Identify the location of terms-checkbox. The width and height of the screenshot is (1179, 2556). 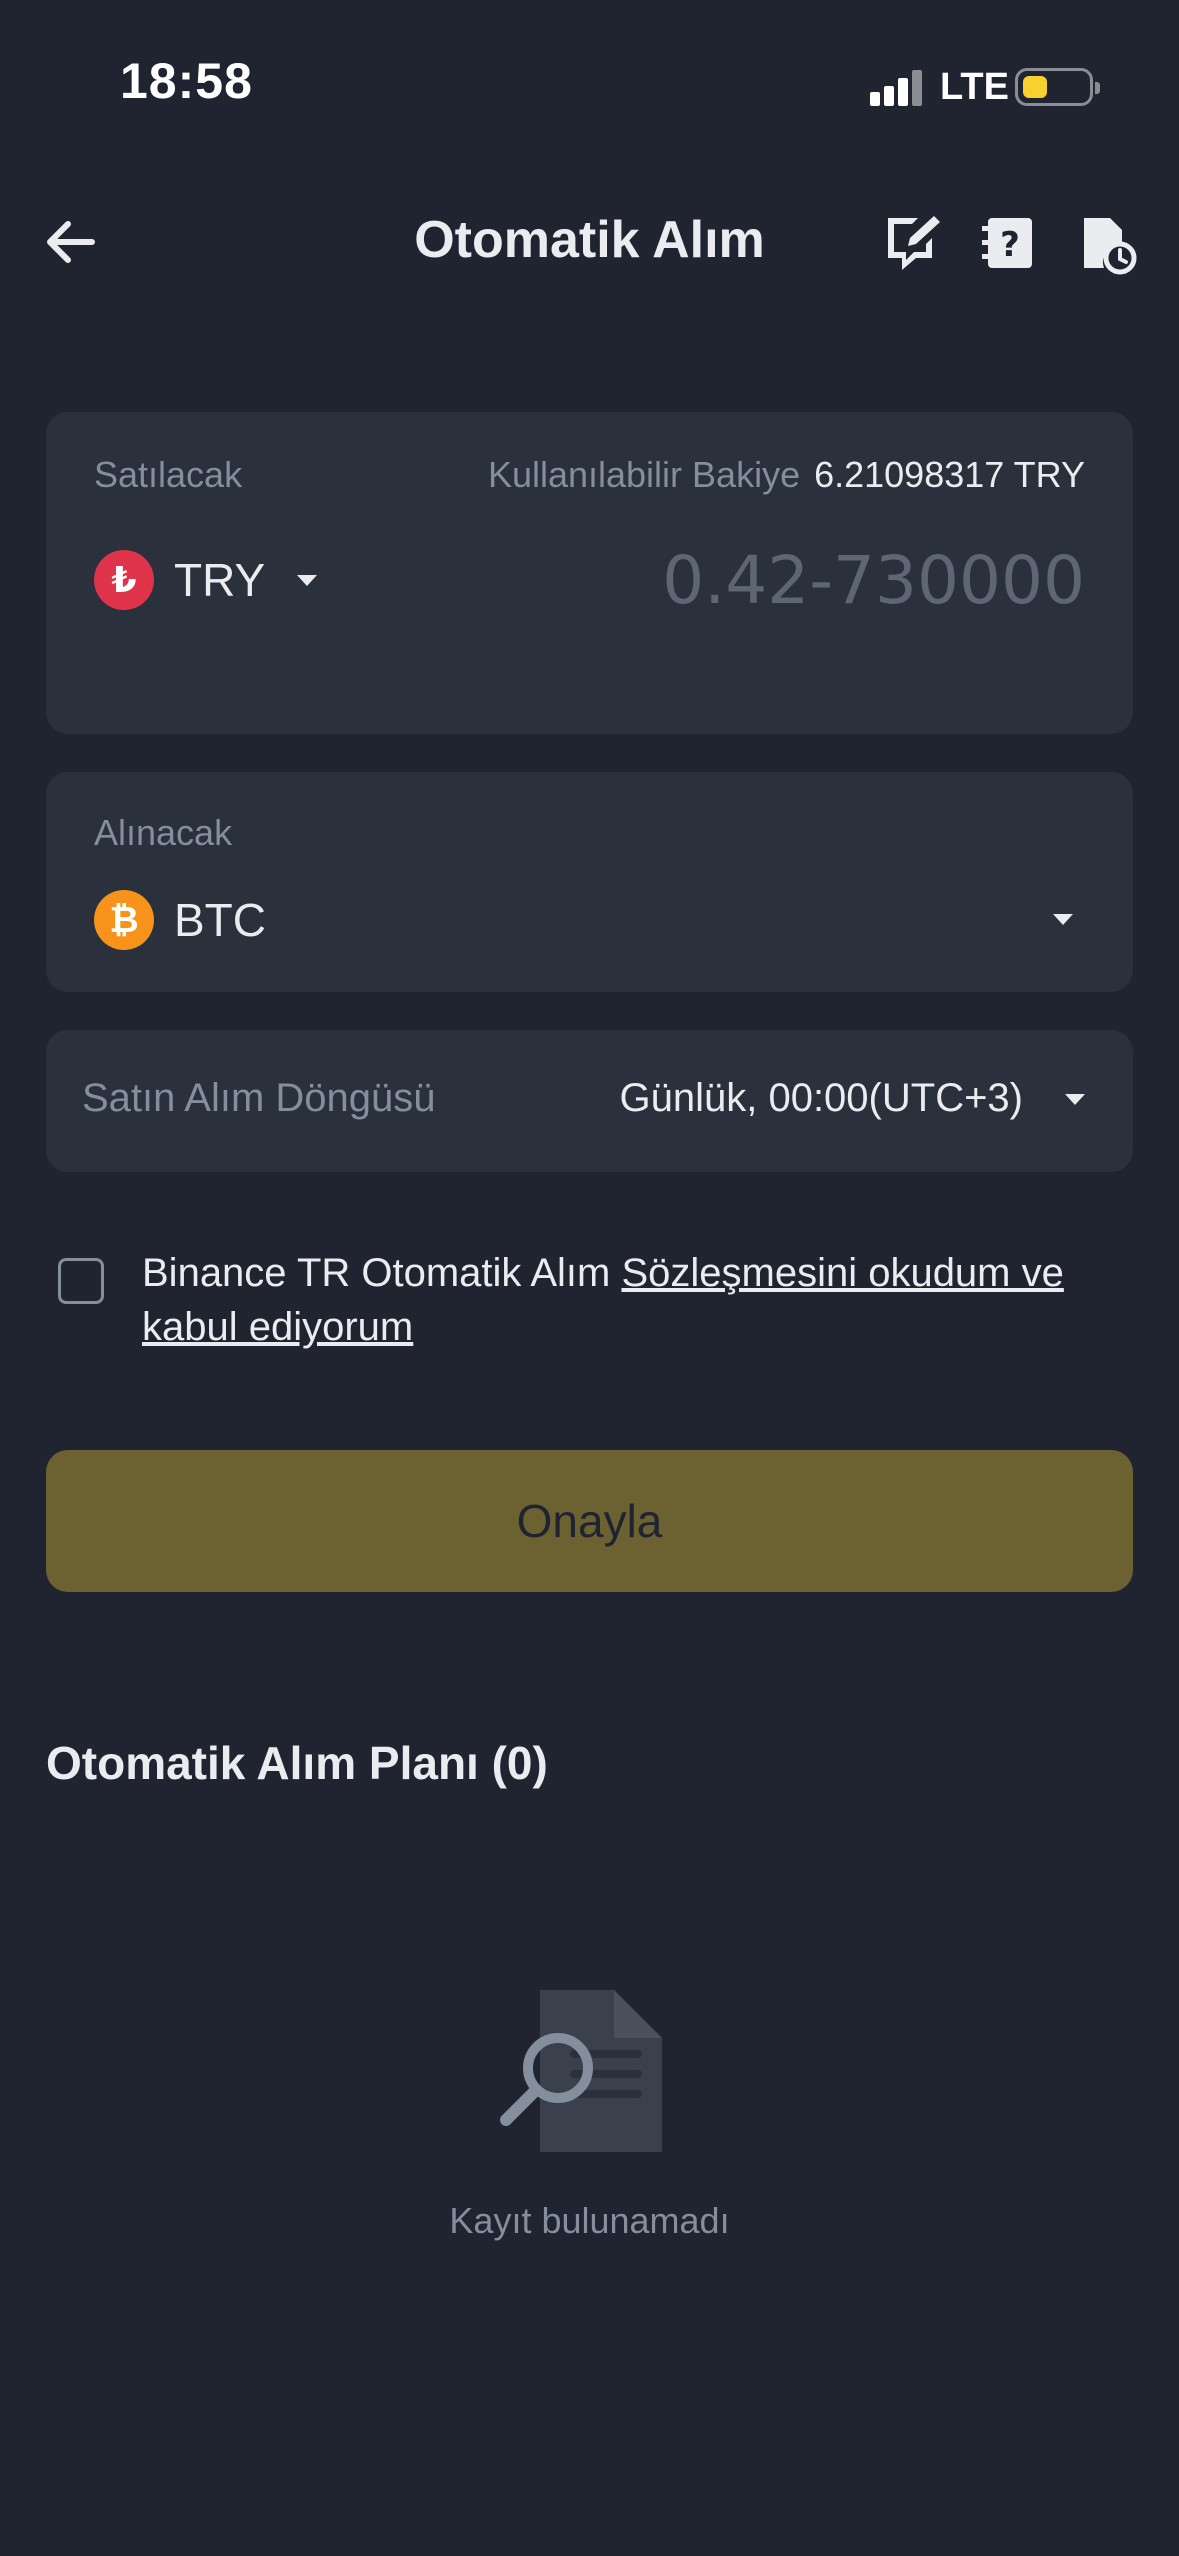
(81, 1281).